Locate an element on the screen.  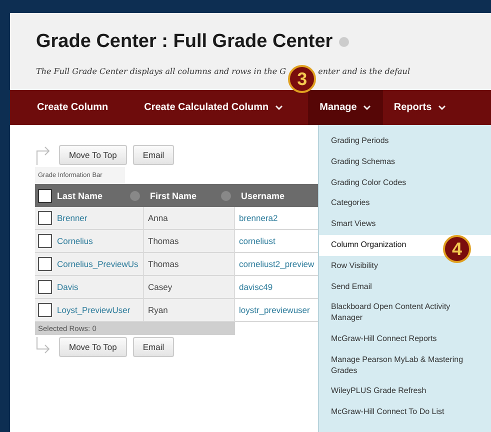
table-cell: Brenner is located at coordinates (72, 218).